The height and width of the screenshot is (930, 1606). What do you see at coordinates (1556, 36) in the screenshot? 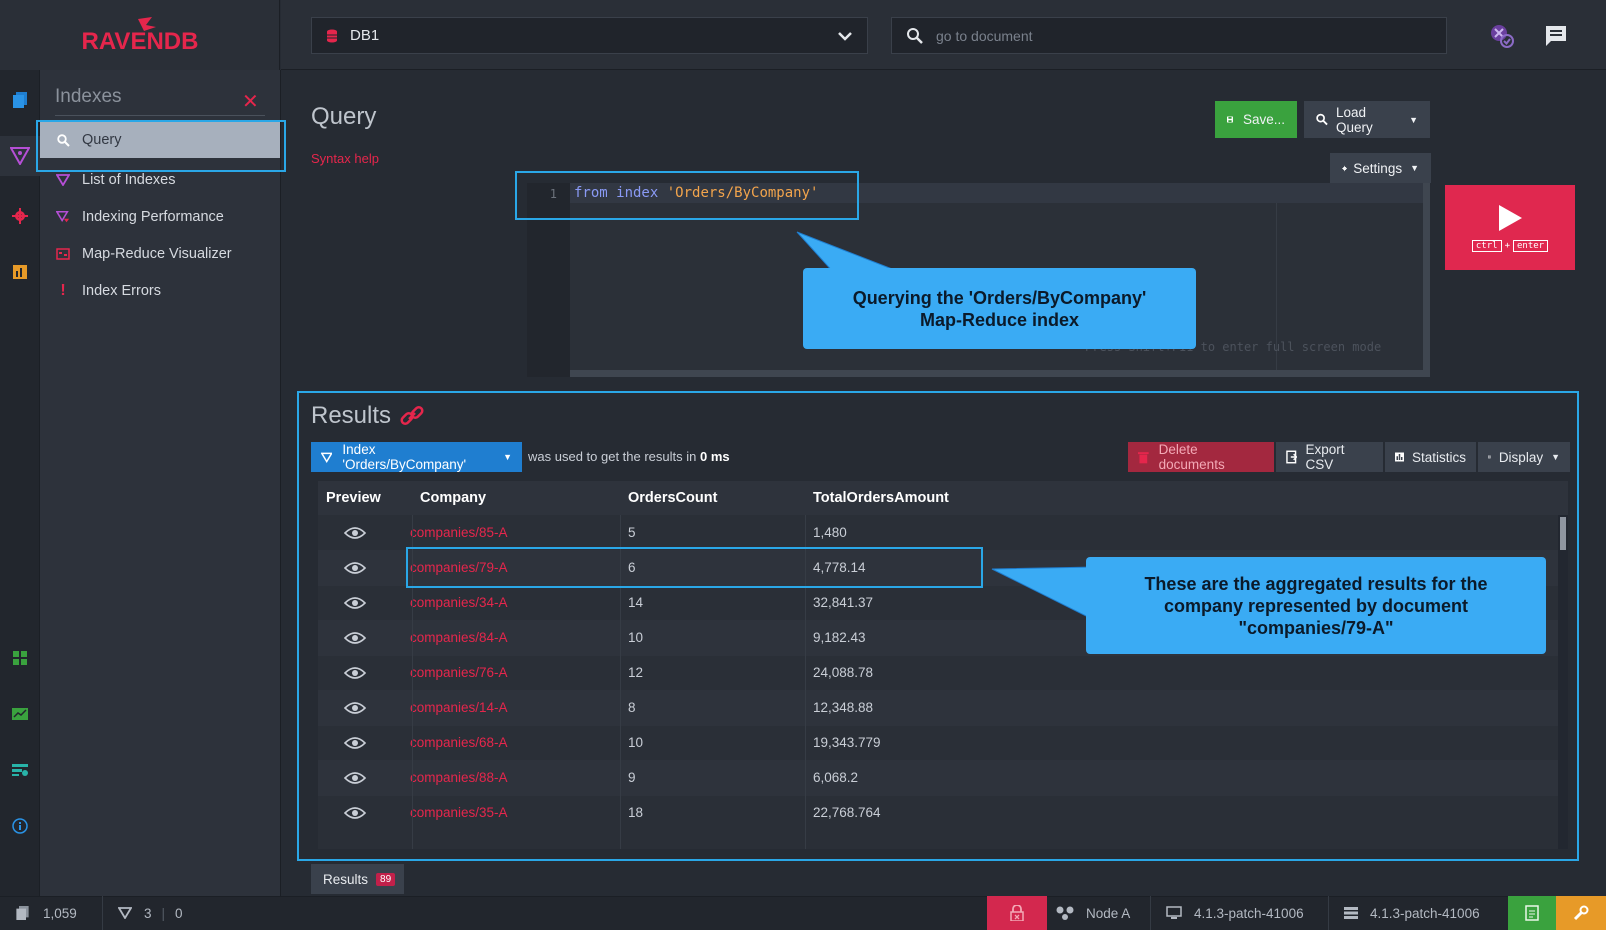
I see `notifications-icon` at bounding box center [1556, 36].